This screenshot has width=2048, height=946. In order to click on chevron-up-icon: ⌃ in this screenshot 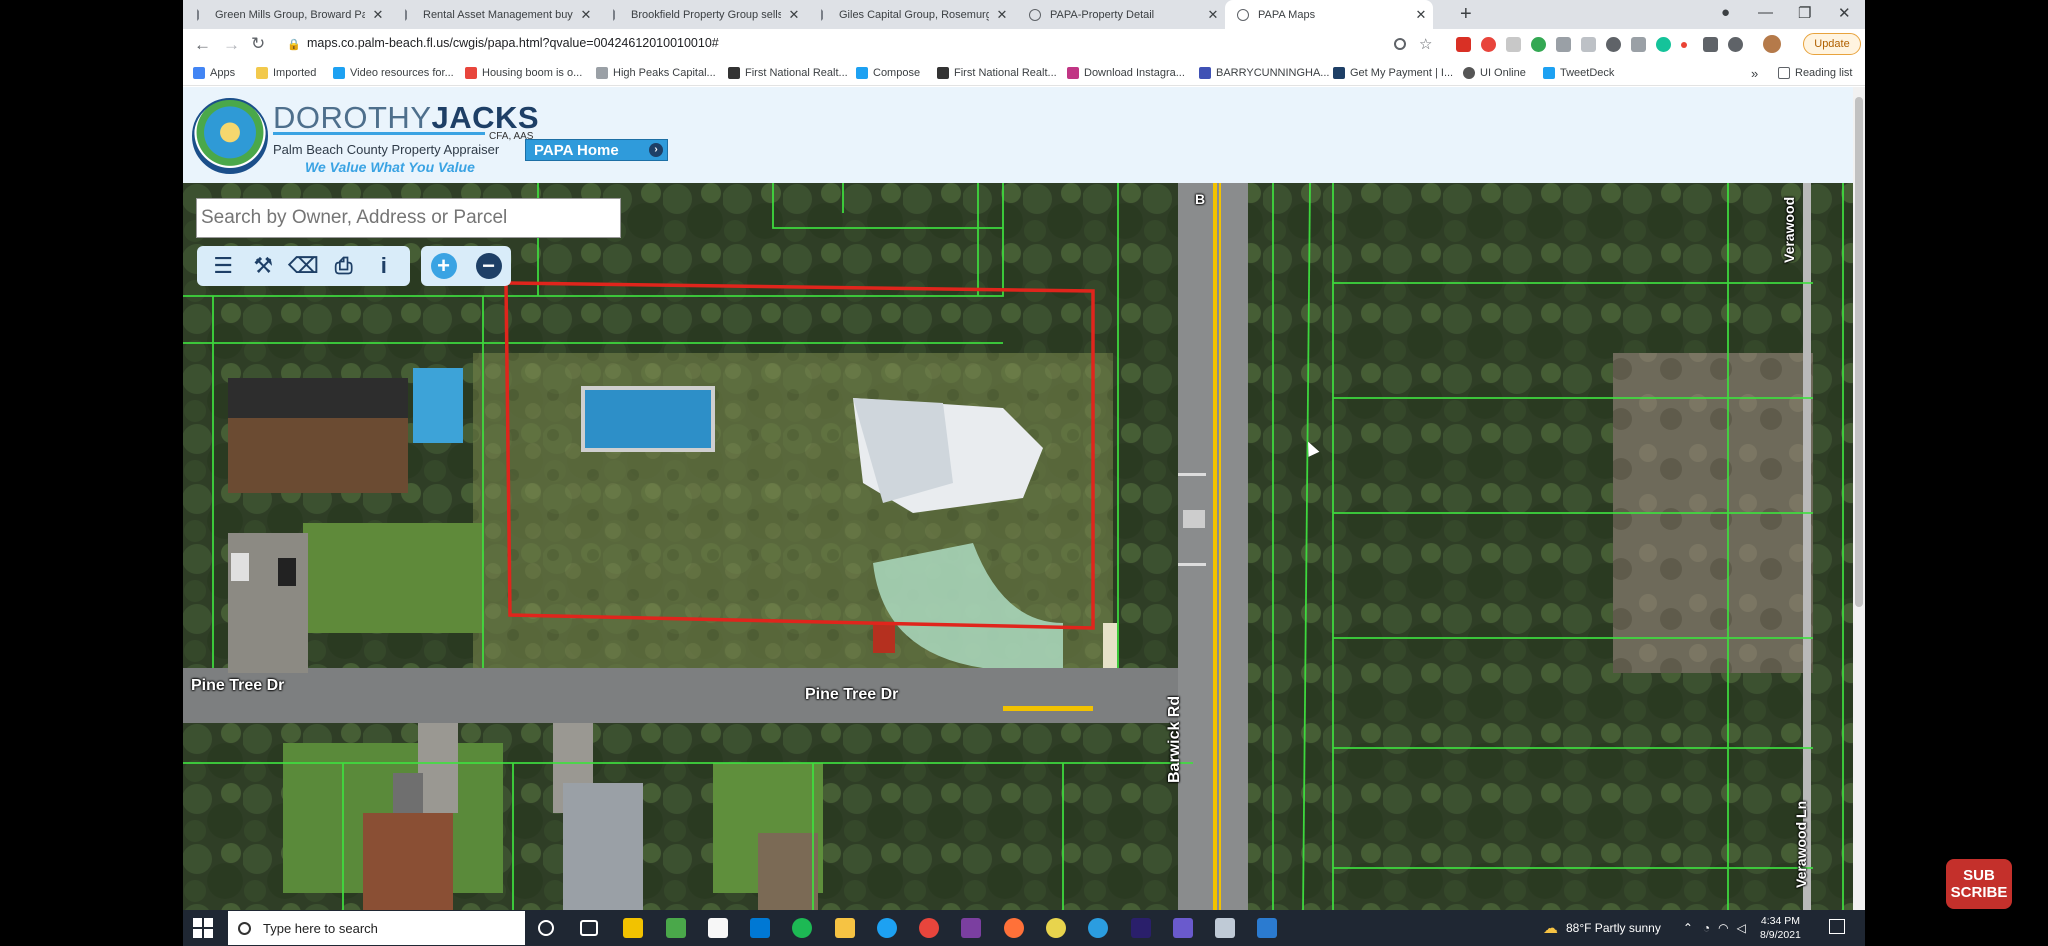, I will do `click(1688, 928)`.